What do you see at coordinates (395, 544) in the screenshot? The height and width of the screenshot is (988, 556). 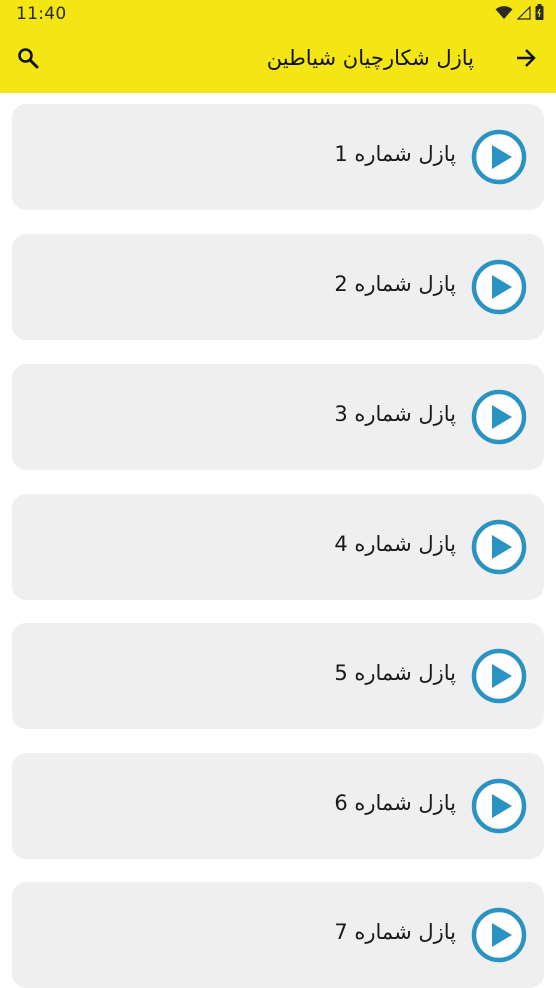 I see `list-item-label: پازل شماره 4` at bounding box center [395, 544].